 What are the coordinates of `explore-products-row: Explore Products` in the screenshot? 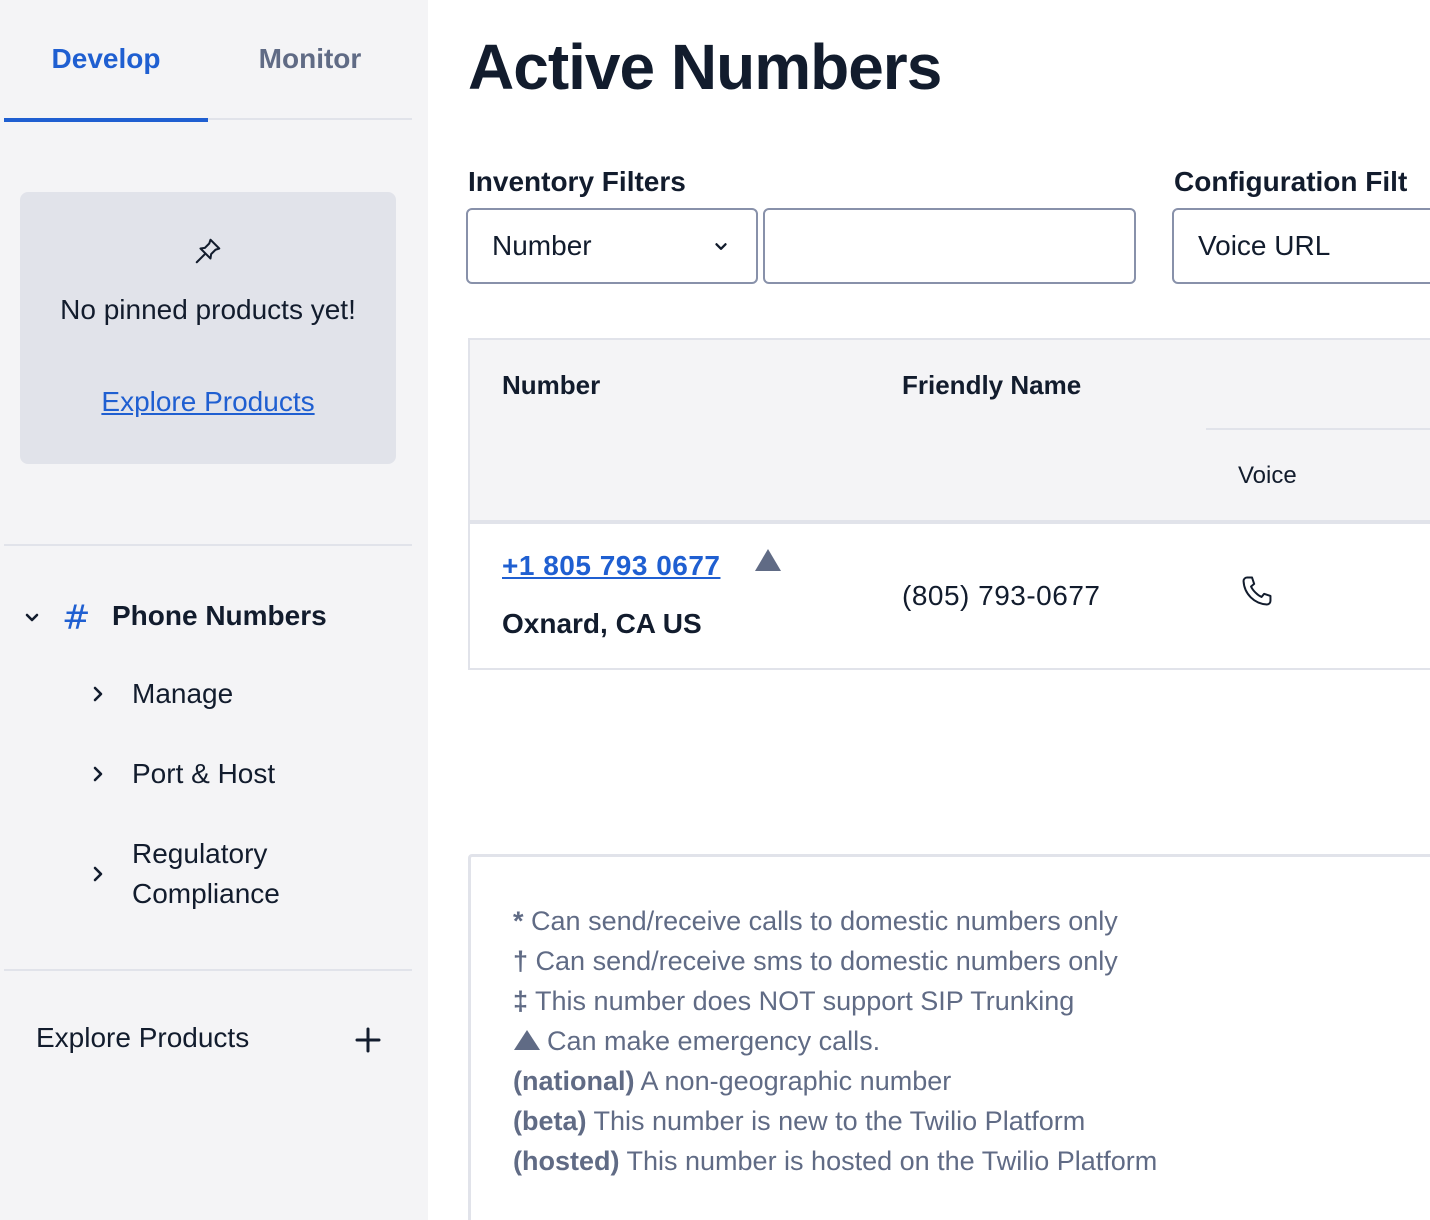 It's located at (211, 1042).